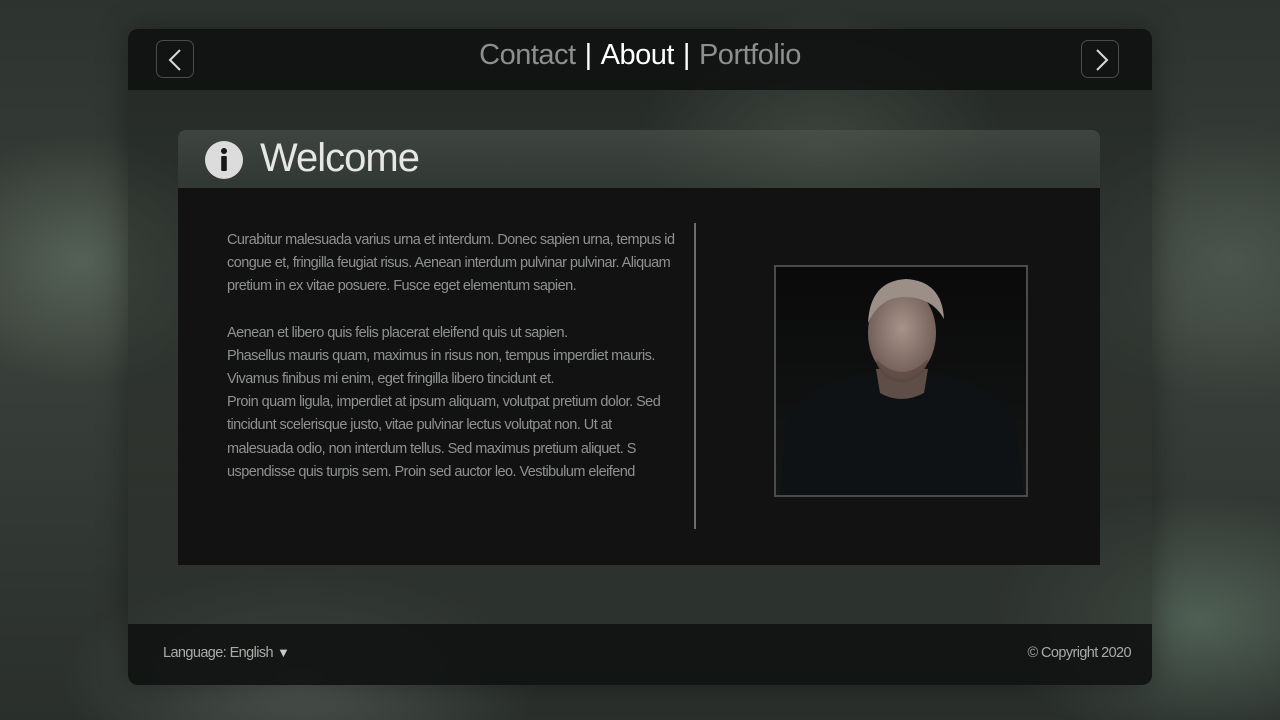 The width and height of the screenshot is (1280, 720). I want to click on main-navigation: Contact | About | Portfolio, so click(640, 55).